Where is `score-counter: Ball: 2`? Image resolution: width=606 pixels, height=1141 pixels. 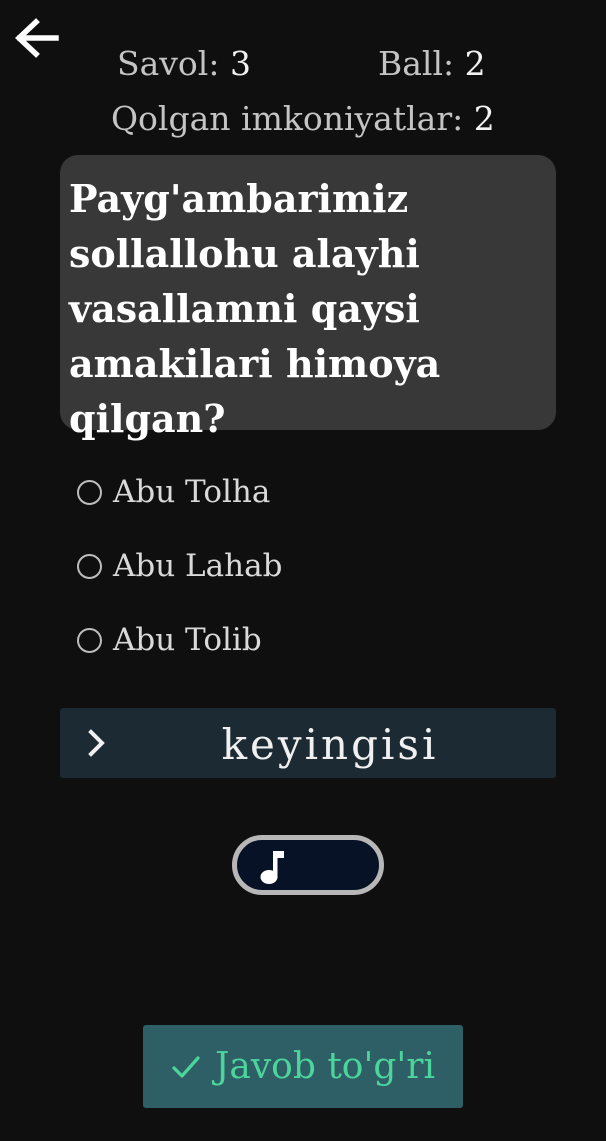
score-counter: Ball: 2 is located at coordinates (432, 63).